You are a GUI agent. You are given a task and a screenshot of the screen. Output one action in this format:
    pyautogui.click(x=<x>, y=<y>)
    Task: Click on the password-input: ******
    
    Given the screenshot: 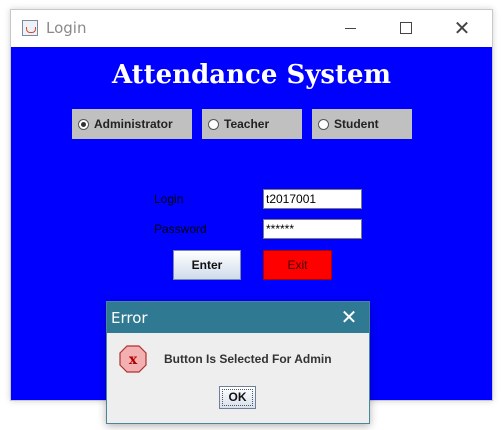 What is the action you would take?
    pyautogui.click(x=312, y=229)
    